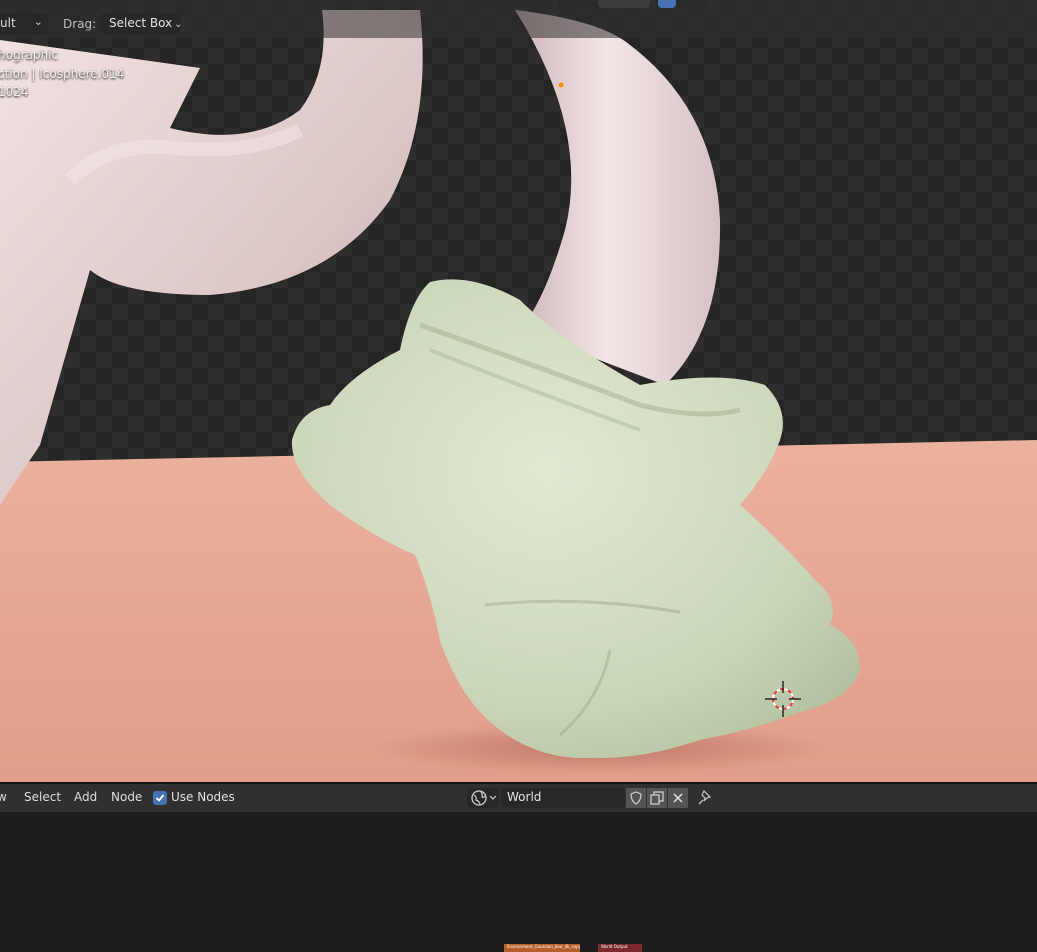 Image resolution: width=1037 pixels, height=952 pixels. I want to click on use-nodes-checkbox, so click(160, 798).